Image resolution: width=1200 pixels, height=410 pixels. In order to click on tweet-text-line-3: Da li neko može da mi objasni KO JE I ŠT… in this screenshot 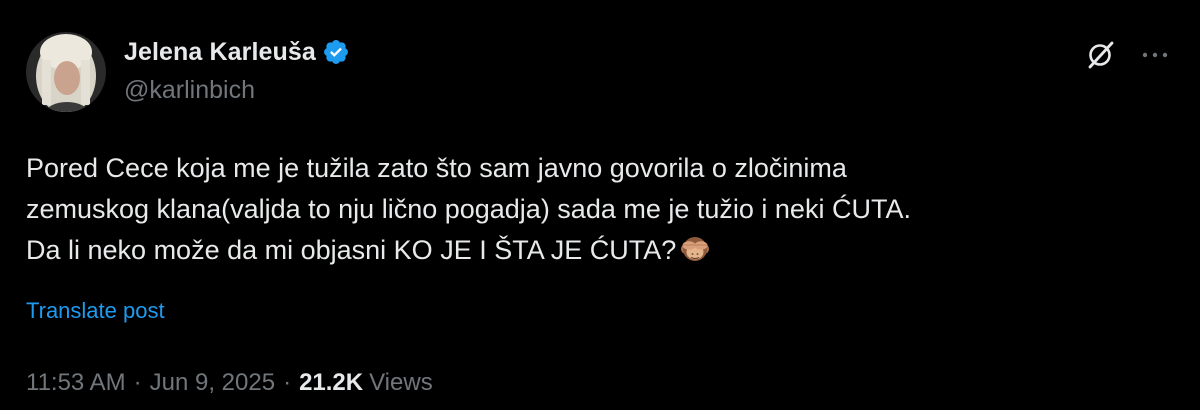, I will do `click(606, 250)`.